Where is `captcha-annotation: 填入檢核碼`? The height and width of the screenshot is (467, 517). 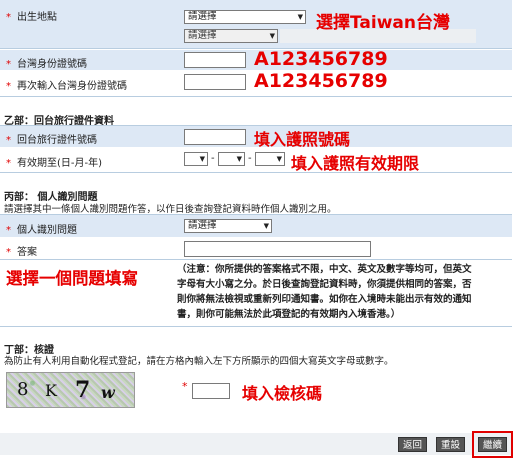
captcha-annotation: 填入檢核碼 is located at coordinates (282, 393).